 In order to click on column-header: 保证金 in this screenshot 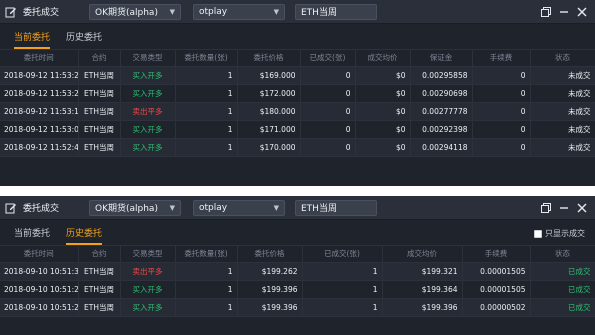, I will do `click(441, 58)`.